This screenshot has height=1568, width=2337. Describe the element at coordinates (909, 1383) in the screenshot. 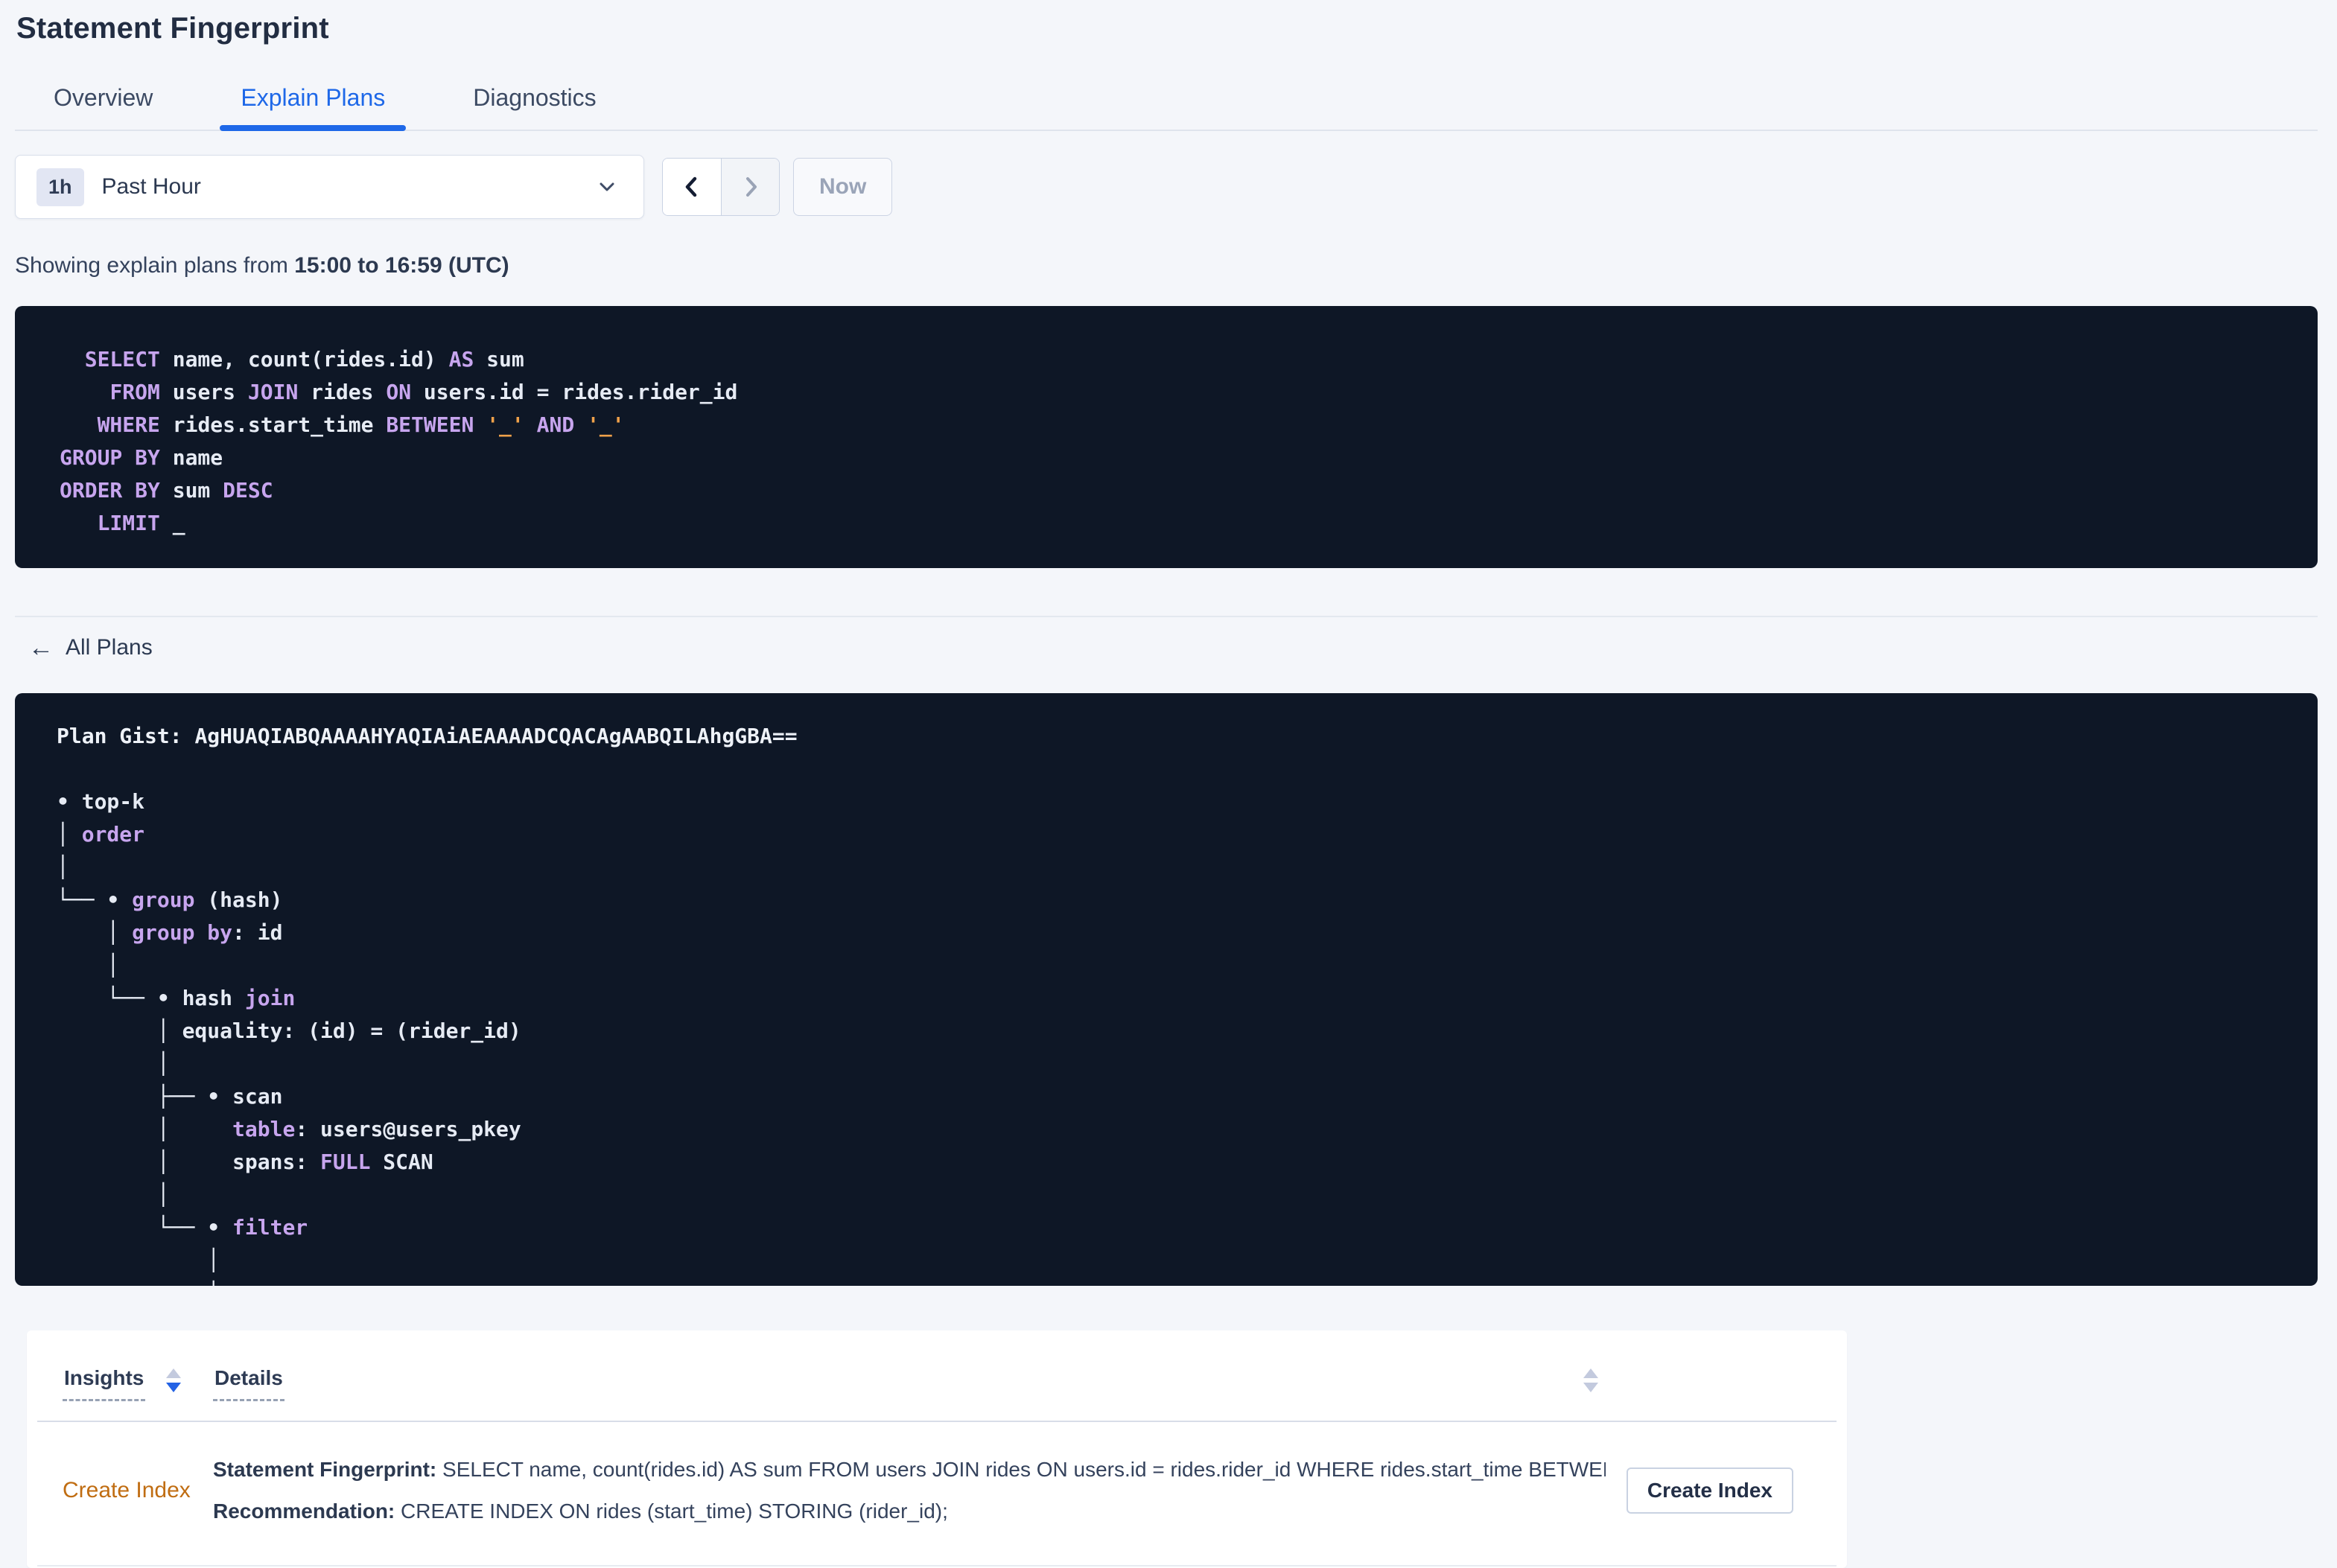

I see `details-column-header: Details` at that location.